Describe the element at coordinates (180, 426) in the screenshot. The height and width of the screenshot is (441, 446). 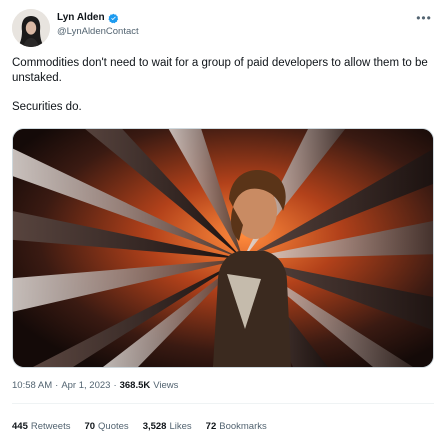
I see `likes-label: Likes` at that location.